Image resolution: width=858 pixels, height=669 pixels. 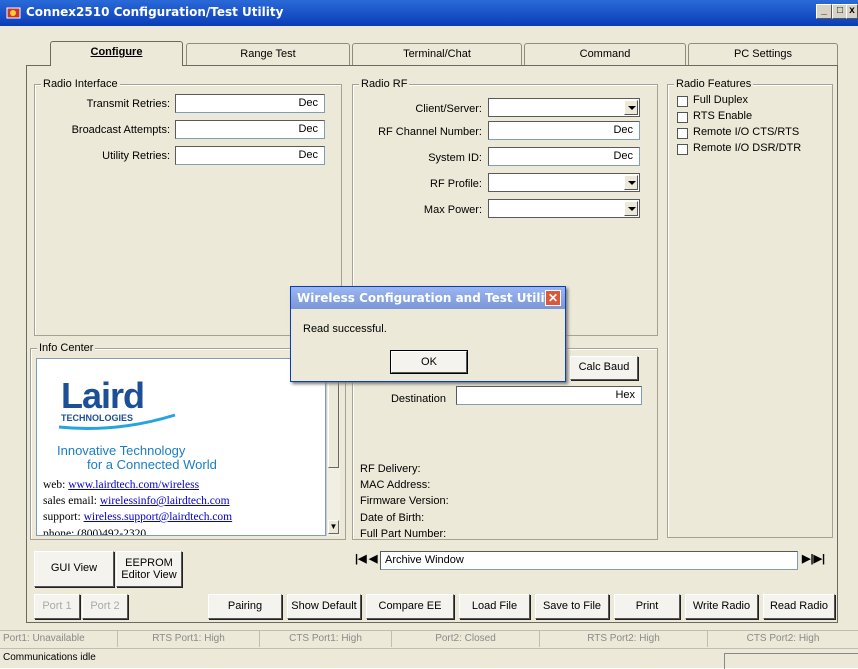 I want to click on eeprom-editor-view-button: EEPROM Editor View, so click(x=149, y=569).